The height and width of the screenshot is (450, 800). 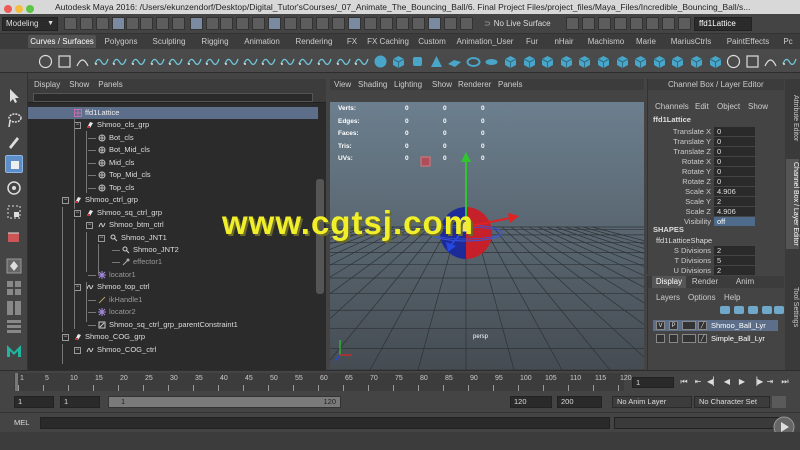 I want to click on shelf-tab: Rigging, so click(x=215, y=41).